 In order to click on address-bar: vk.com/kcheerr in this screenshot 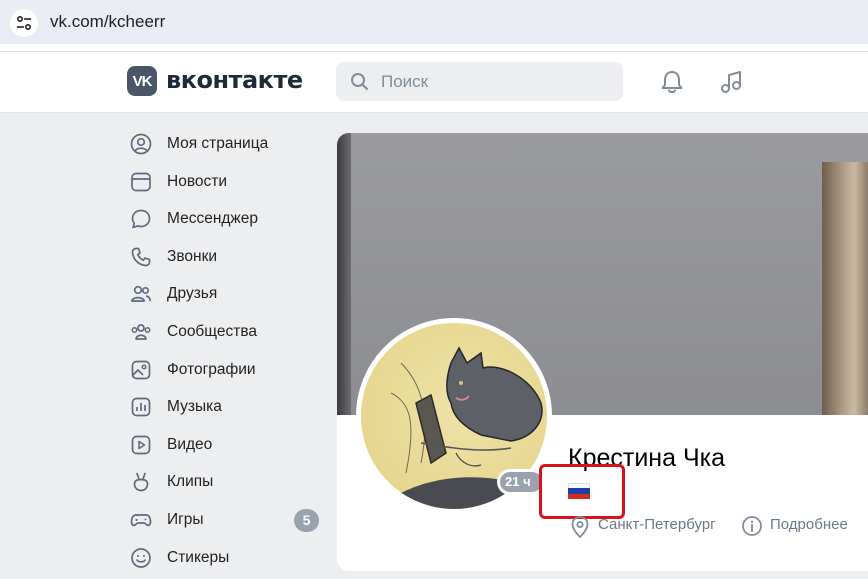, I will do `click(434, 22)`.